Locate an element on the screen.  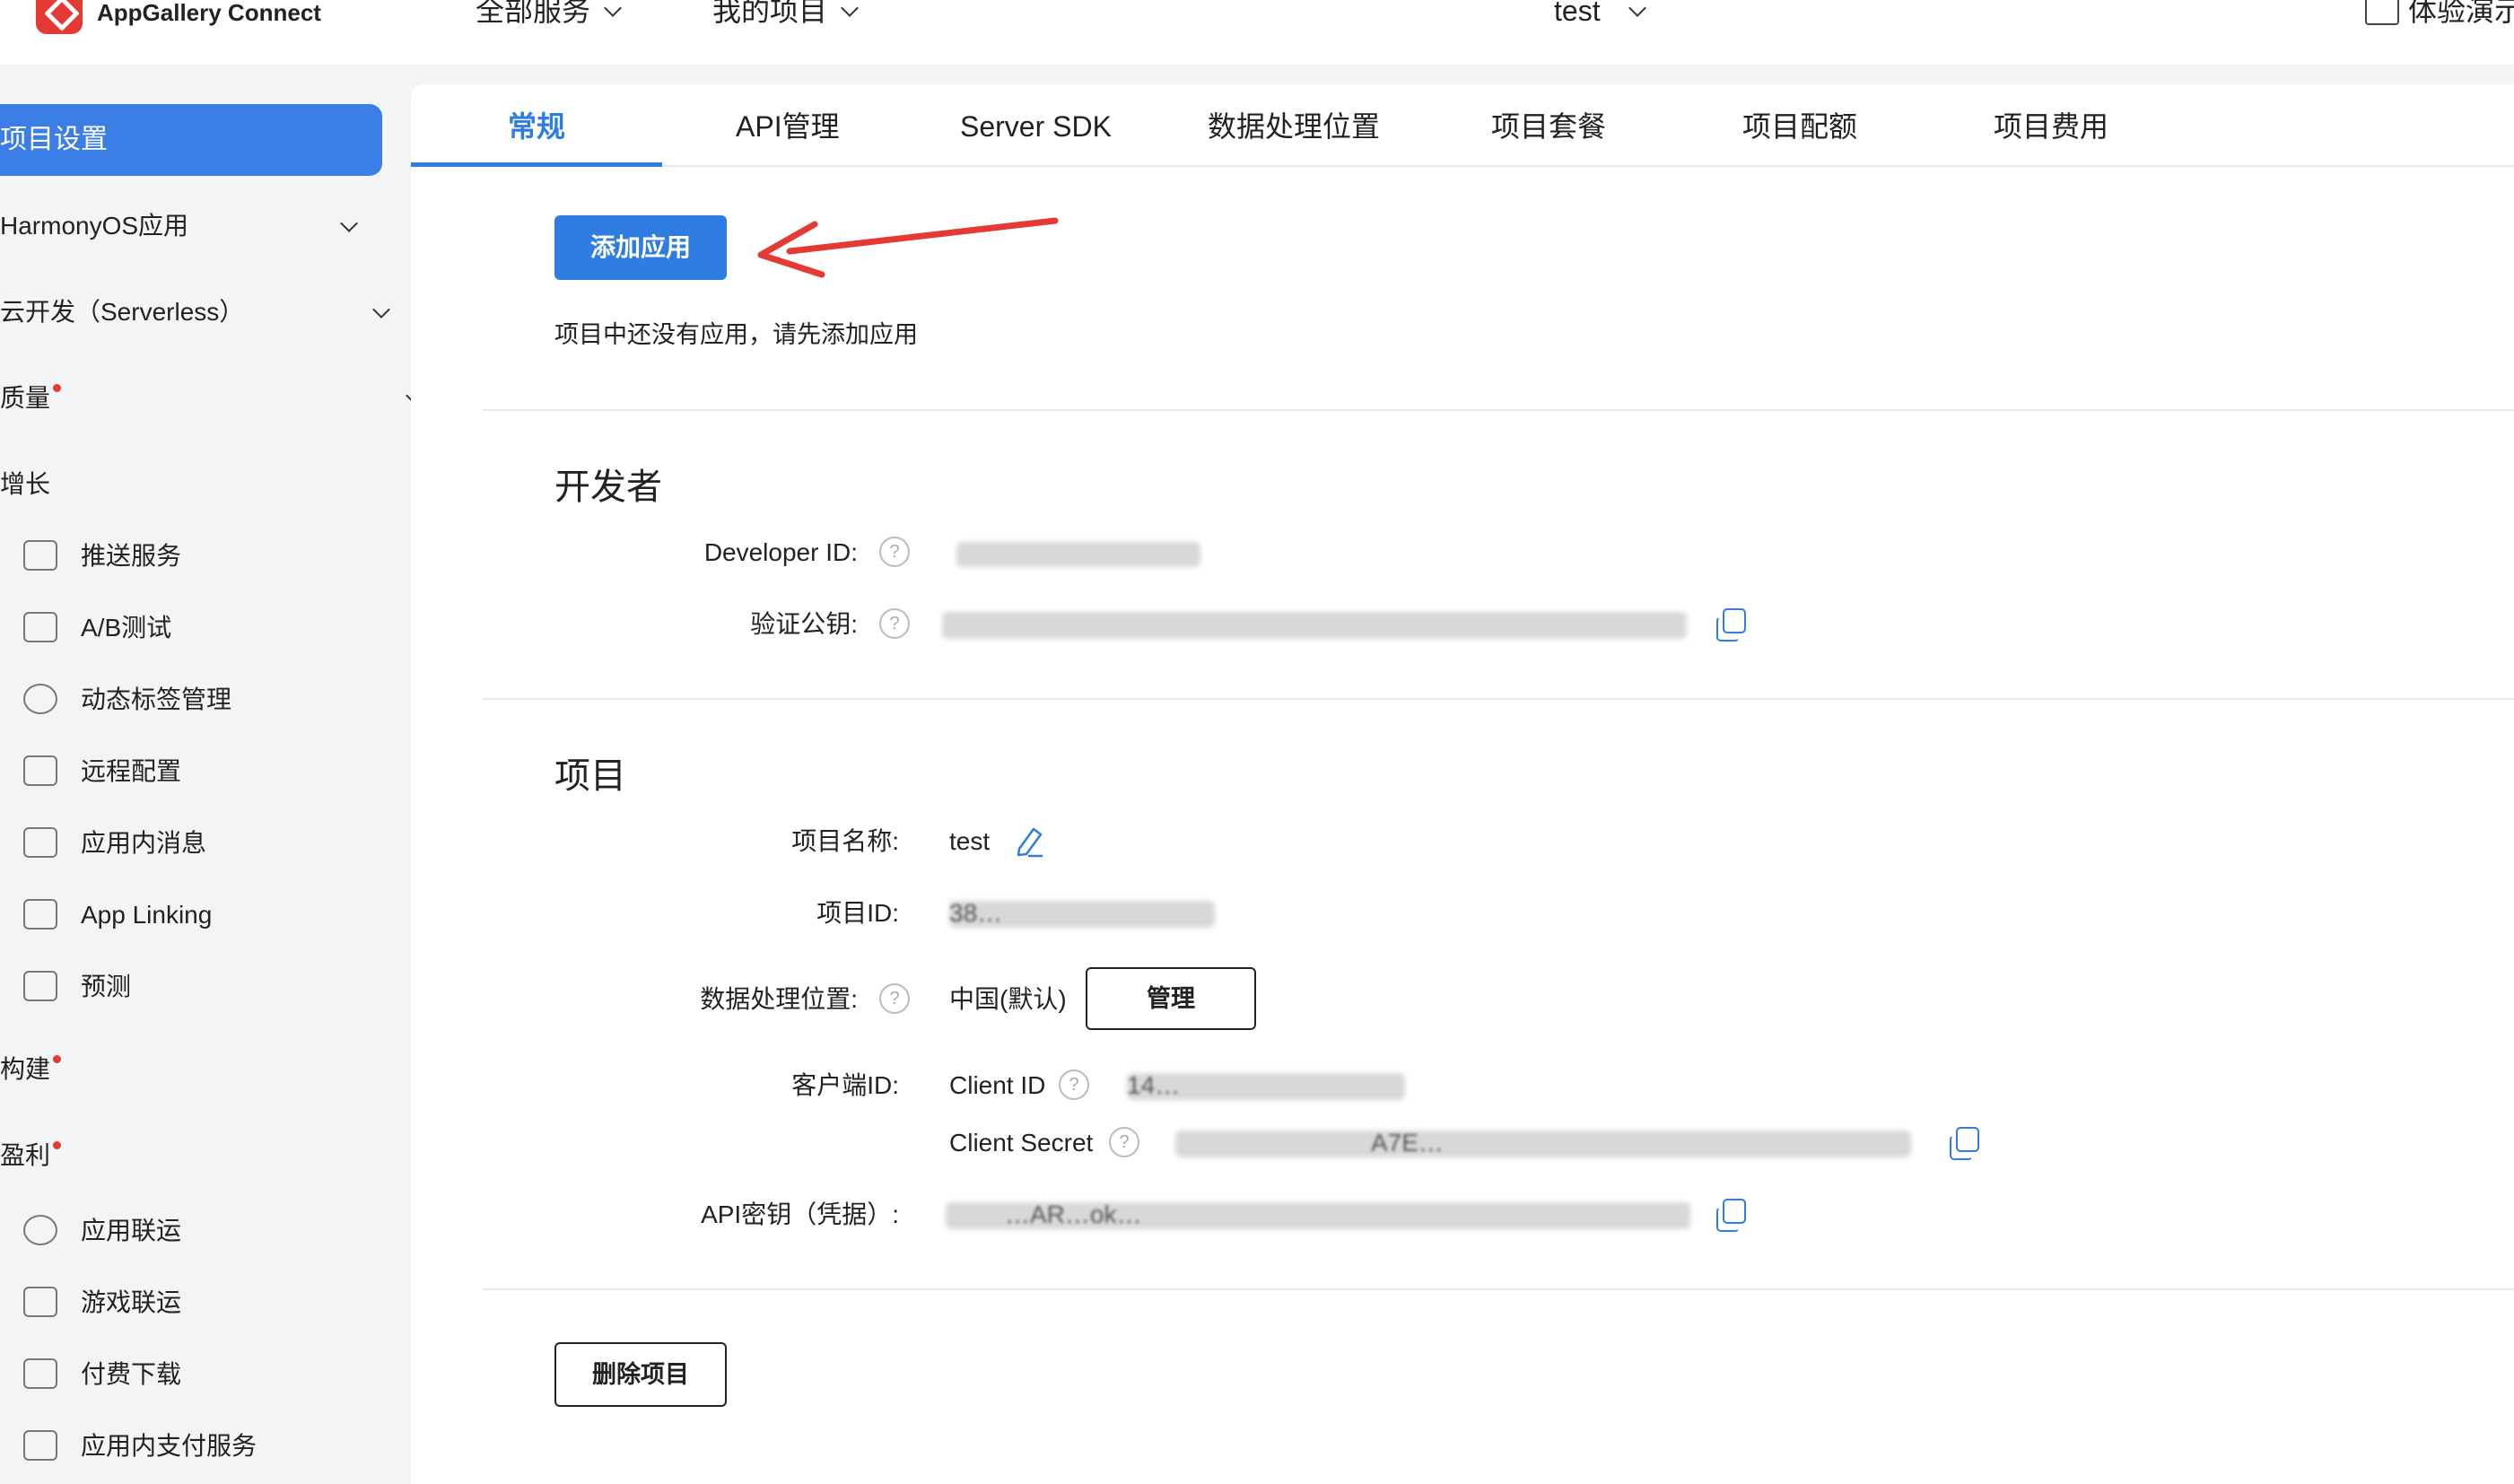
nav-my-projects-label: 我的项目 is located at coordinates (770, 14).